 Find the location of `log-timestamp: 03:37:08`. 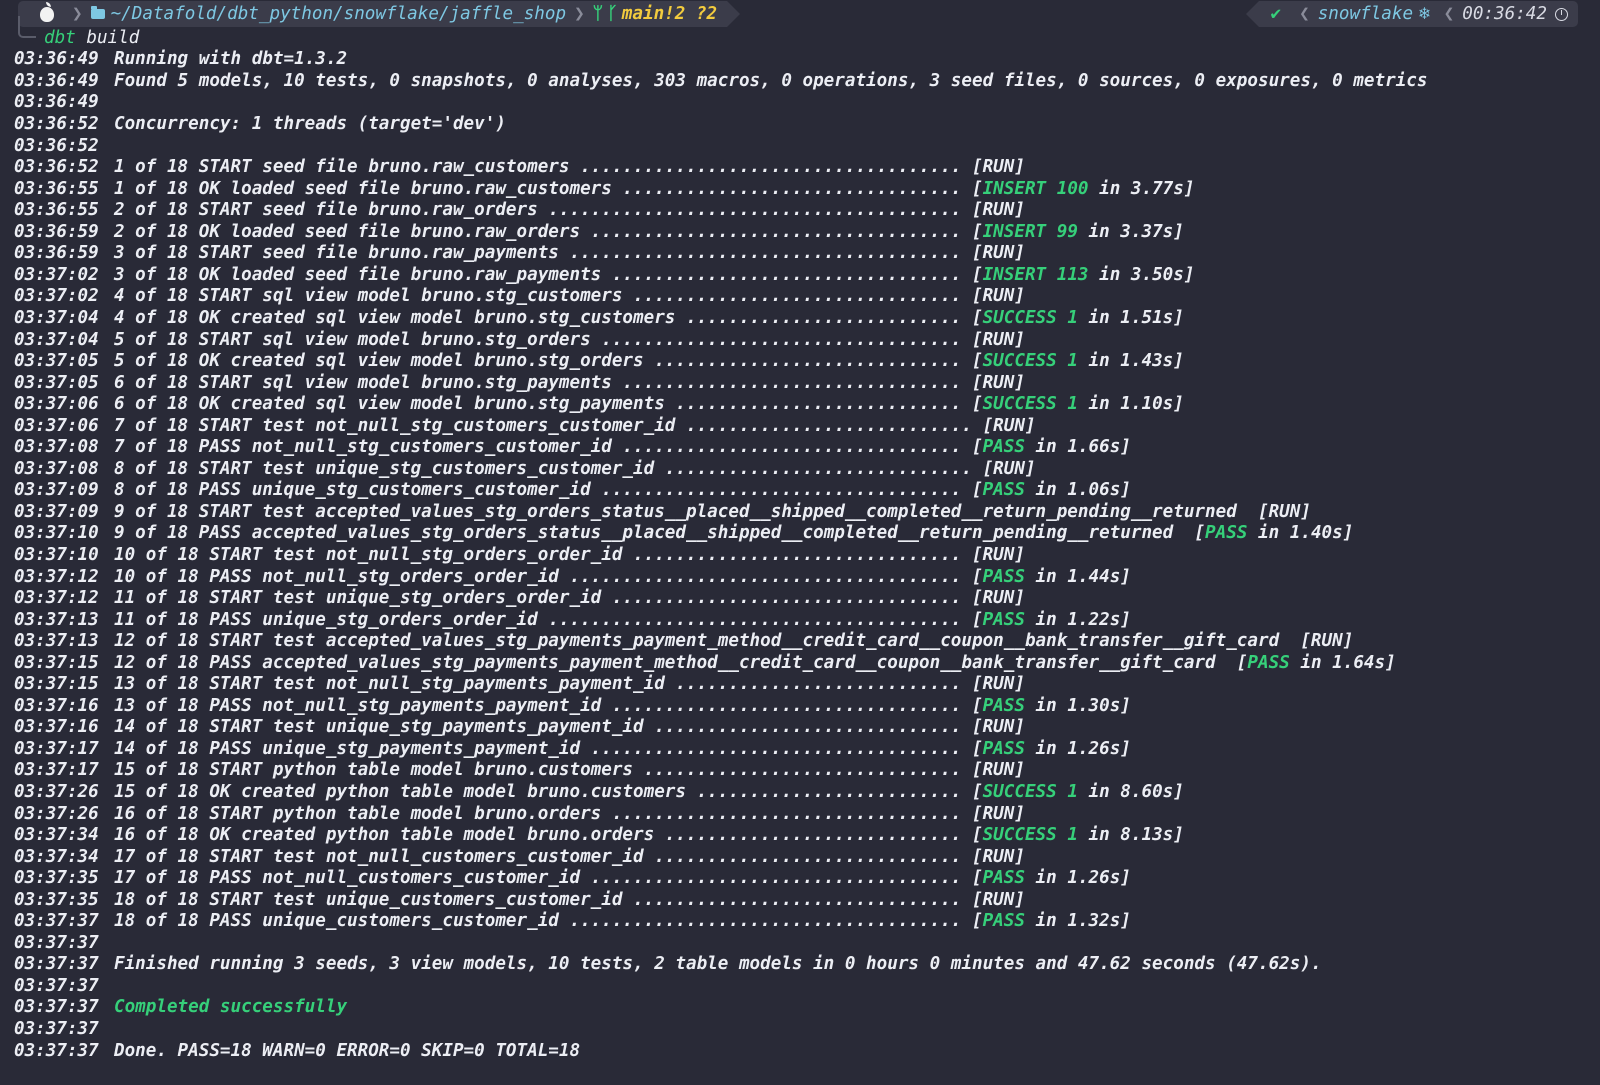

log-timestamp: 03:37:08 is located at coordinates (56, 447).